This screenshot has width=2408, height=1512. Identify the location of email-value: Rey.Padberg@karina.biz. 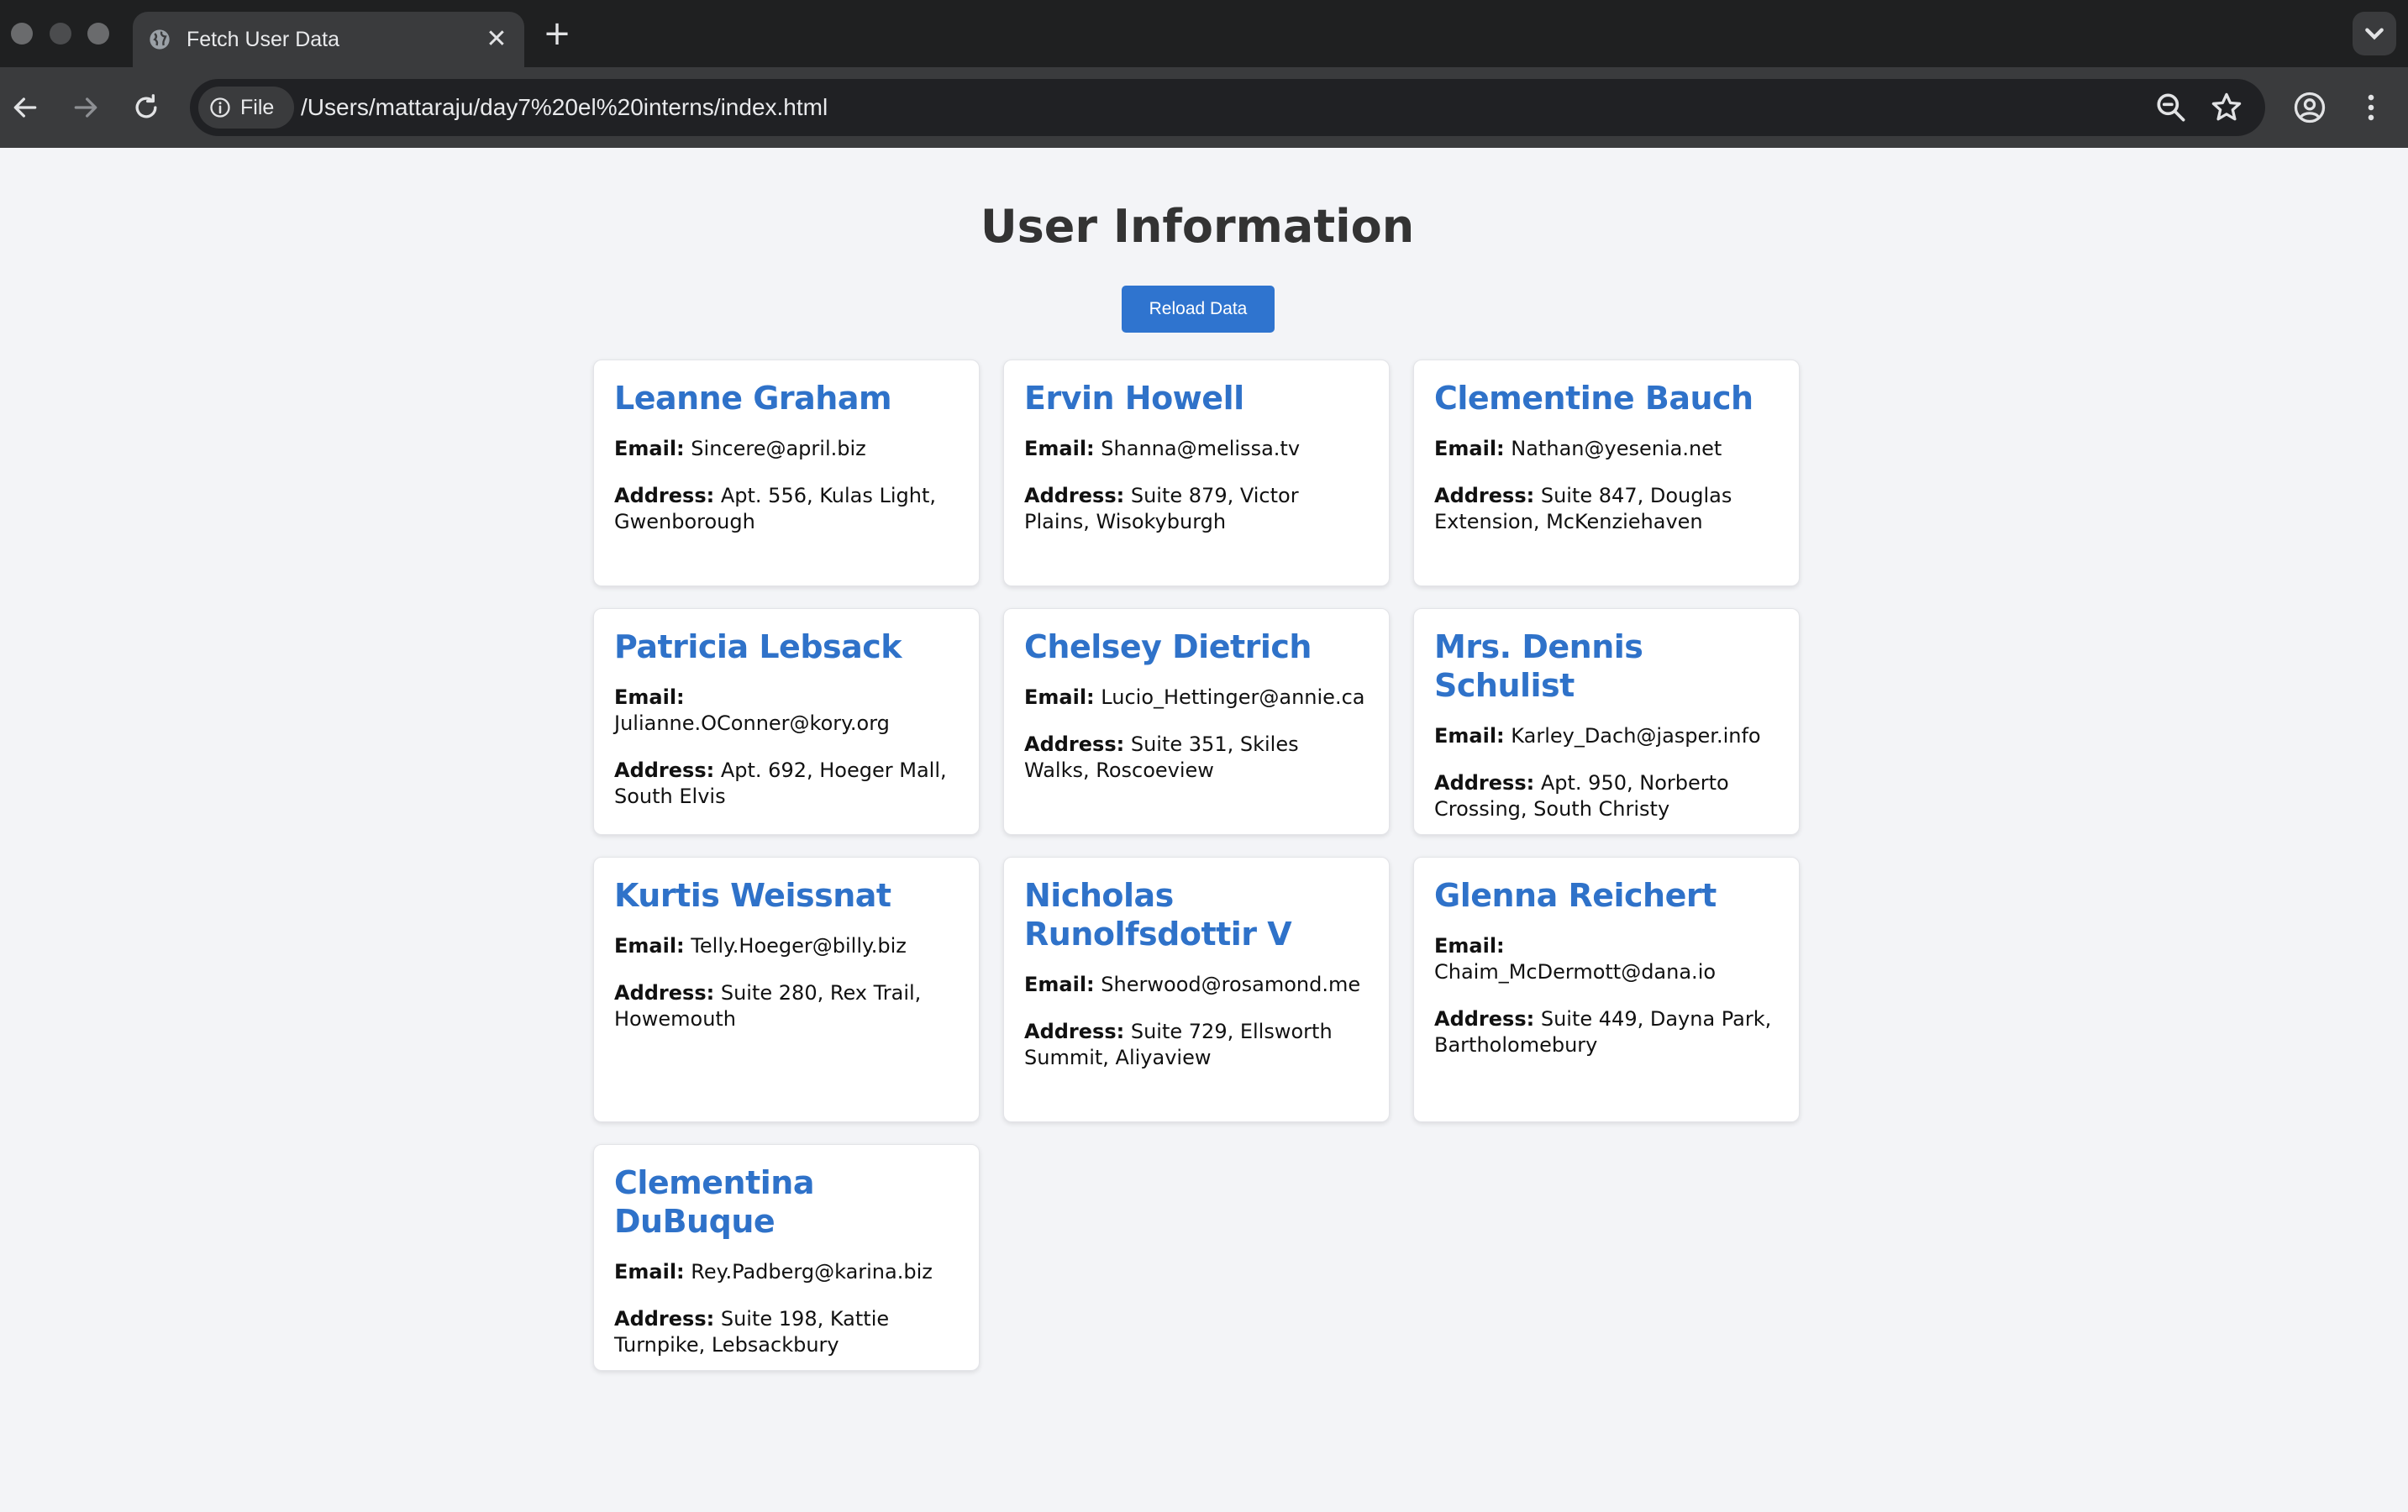
(812, 1272).